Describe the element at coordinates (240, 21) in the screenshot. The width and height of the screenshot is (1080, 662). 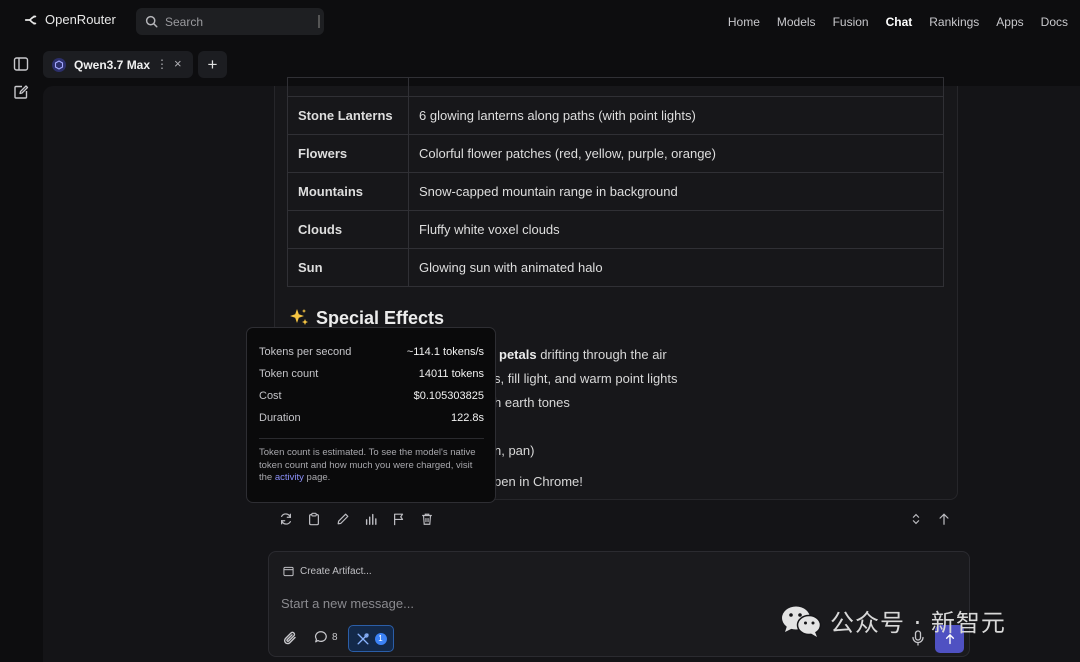
I see `search-input` at that location.